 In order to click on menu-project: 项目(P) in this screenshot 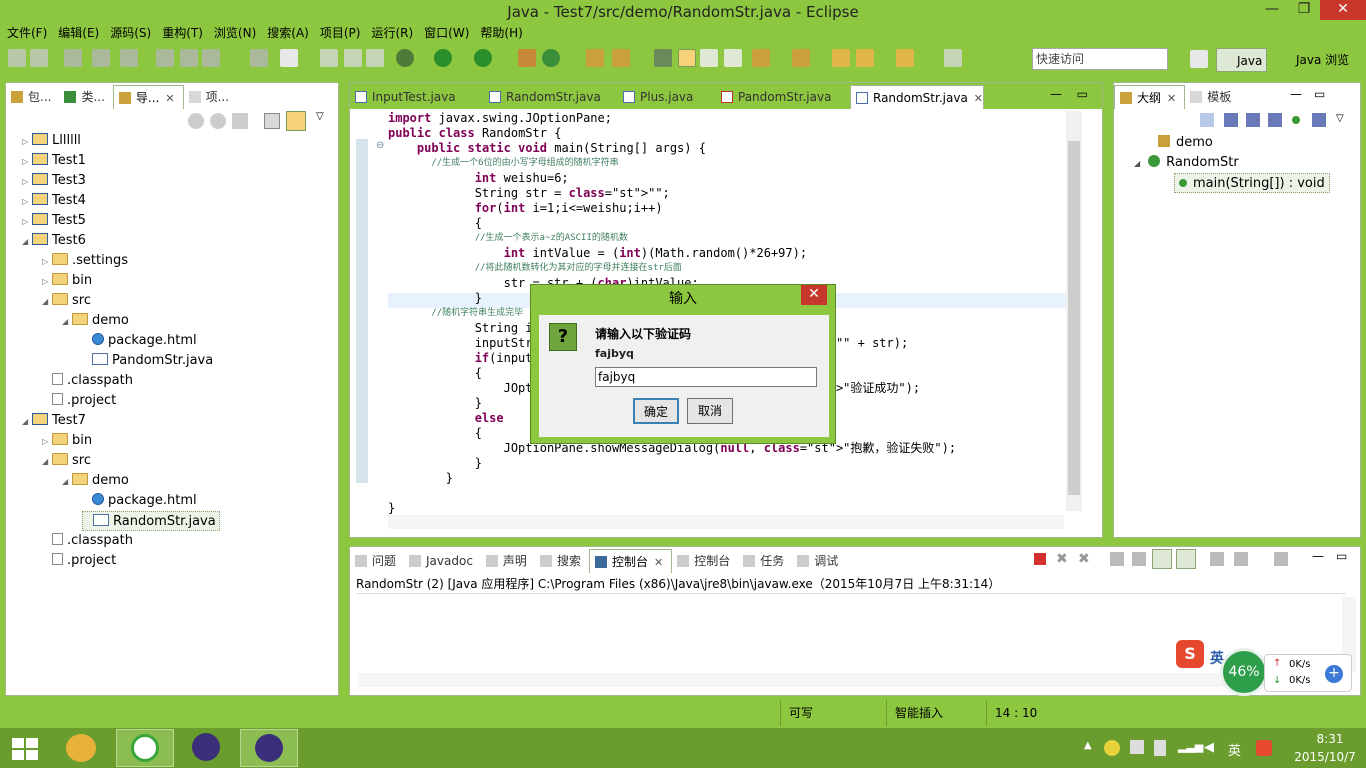, I will do `click(339, 33)`.